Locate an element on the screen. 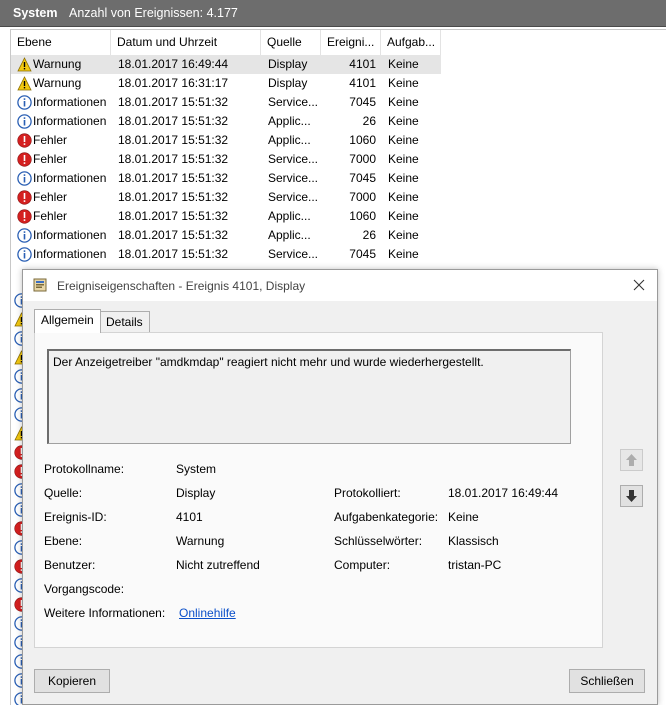 The image size is (666, 705). copy-button: Kopieren is located at coordinates (72, 681).